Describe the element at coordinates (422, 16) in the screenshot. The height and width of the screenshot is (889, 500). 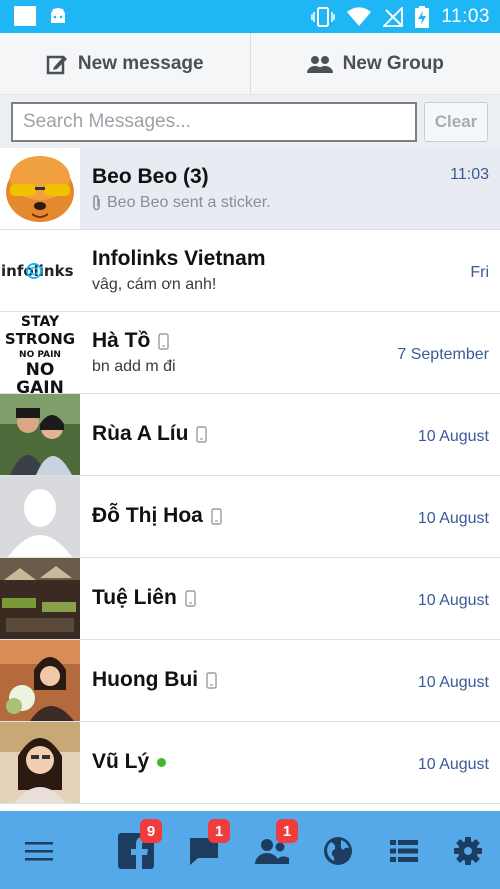
I see `battery-charging-icon` at that location.